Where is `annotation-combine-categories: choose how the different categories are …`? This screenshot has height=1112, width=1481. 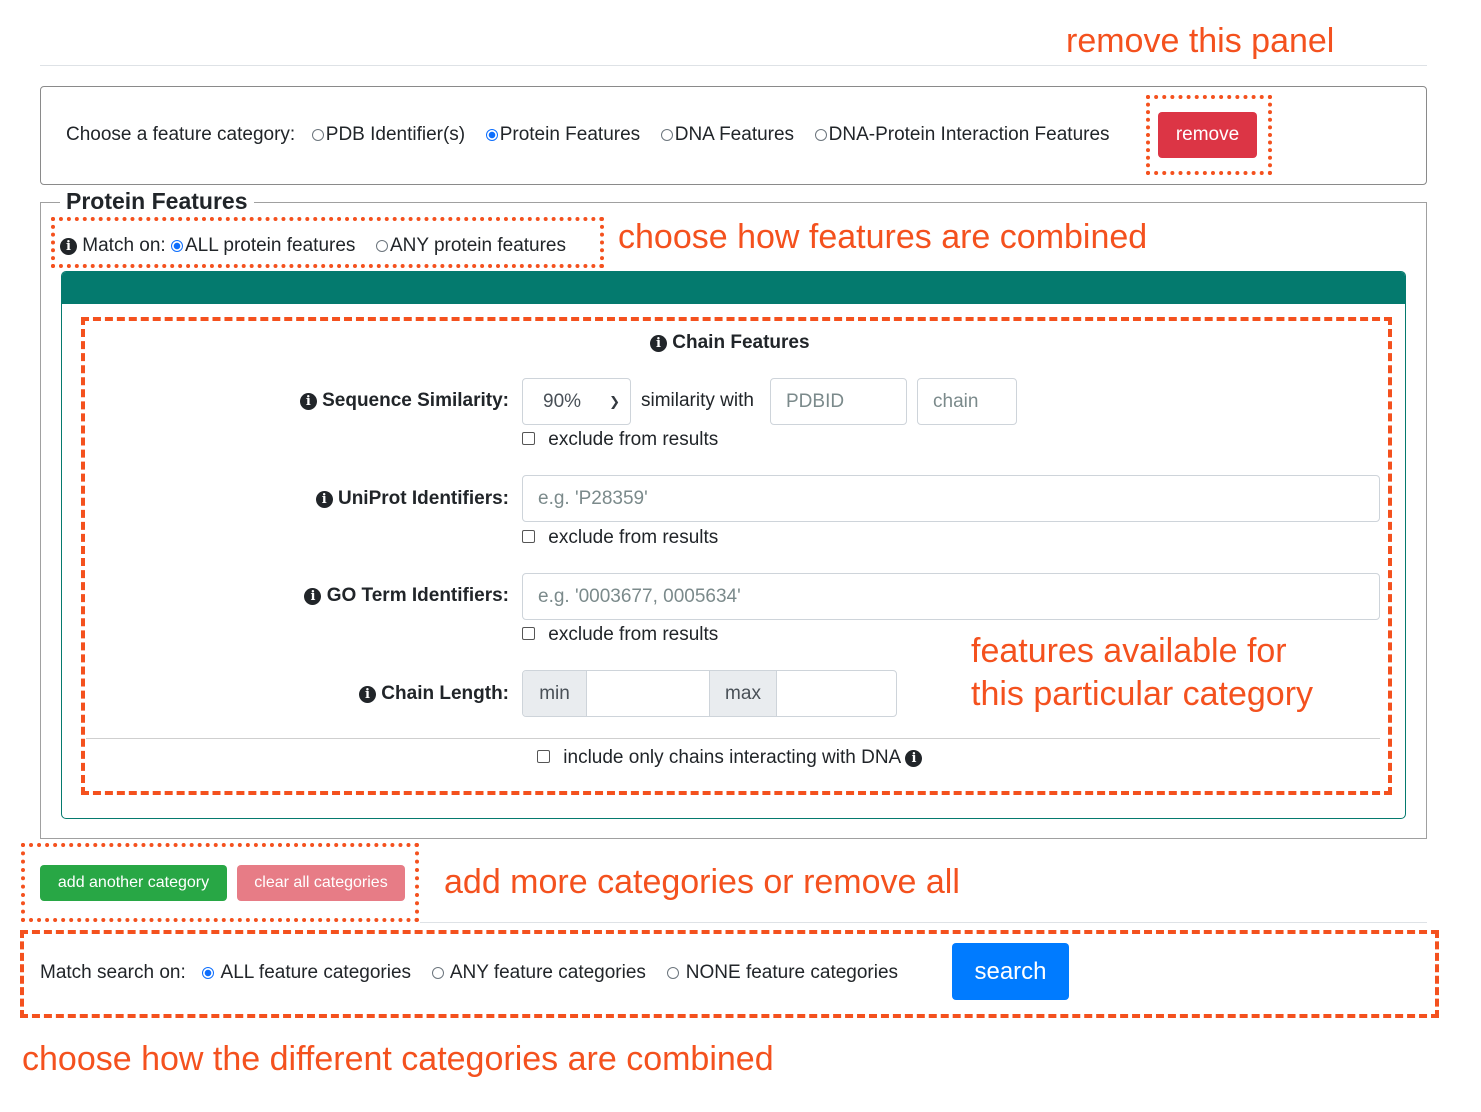
annotation-combine-categories: choose how the different categories are … is located at coordinates (398, 1059).